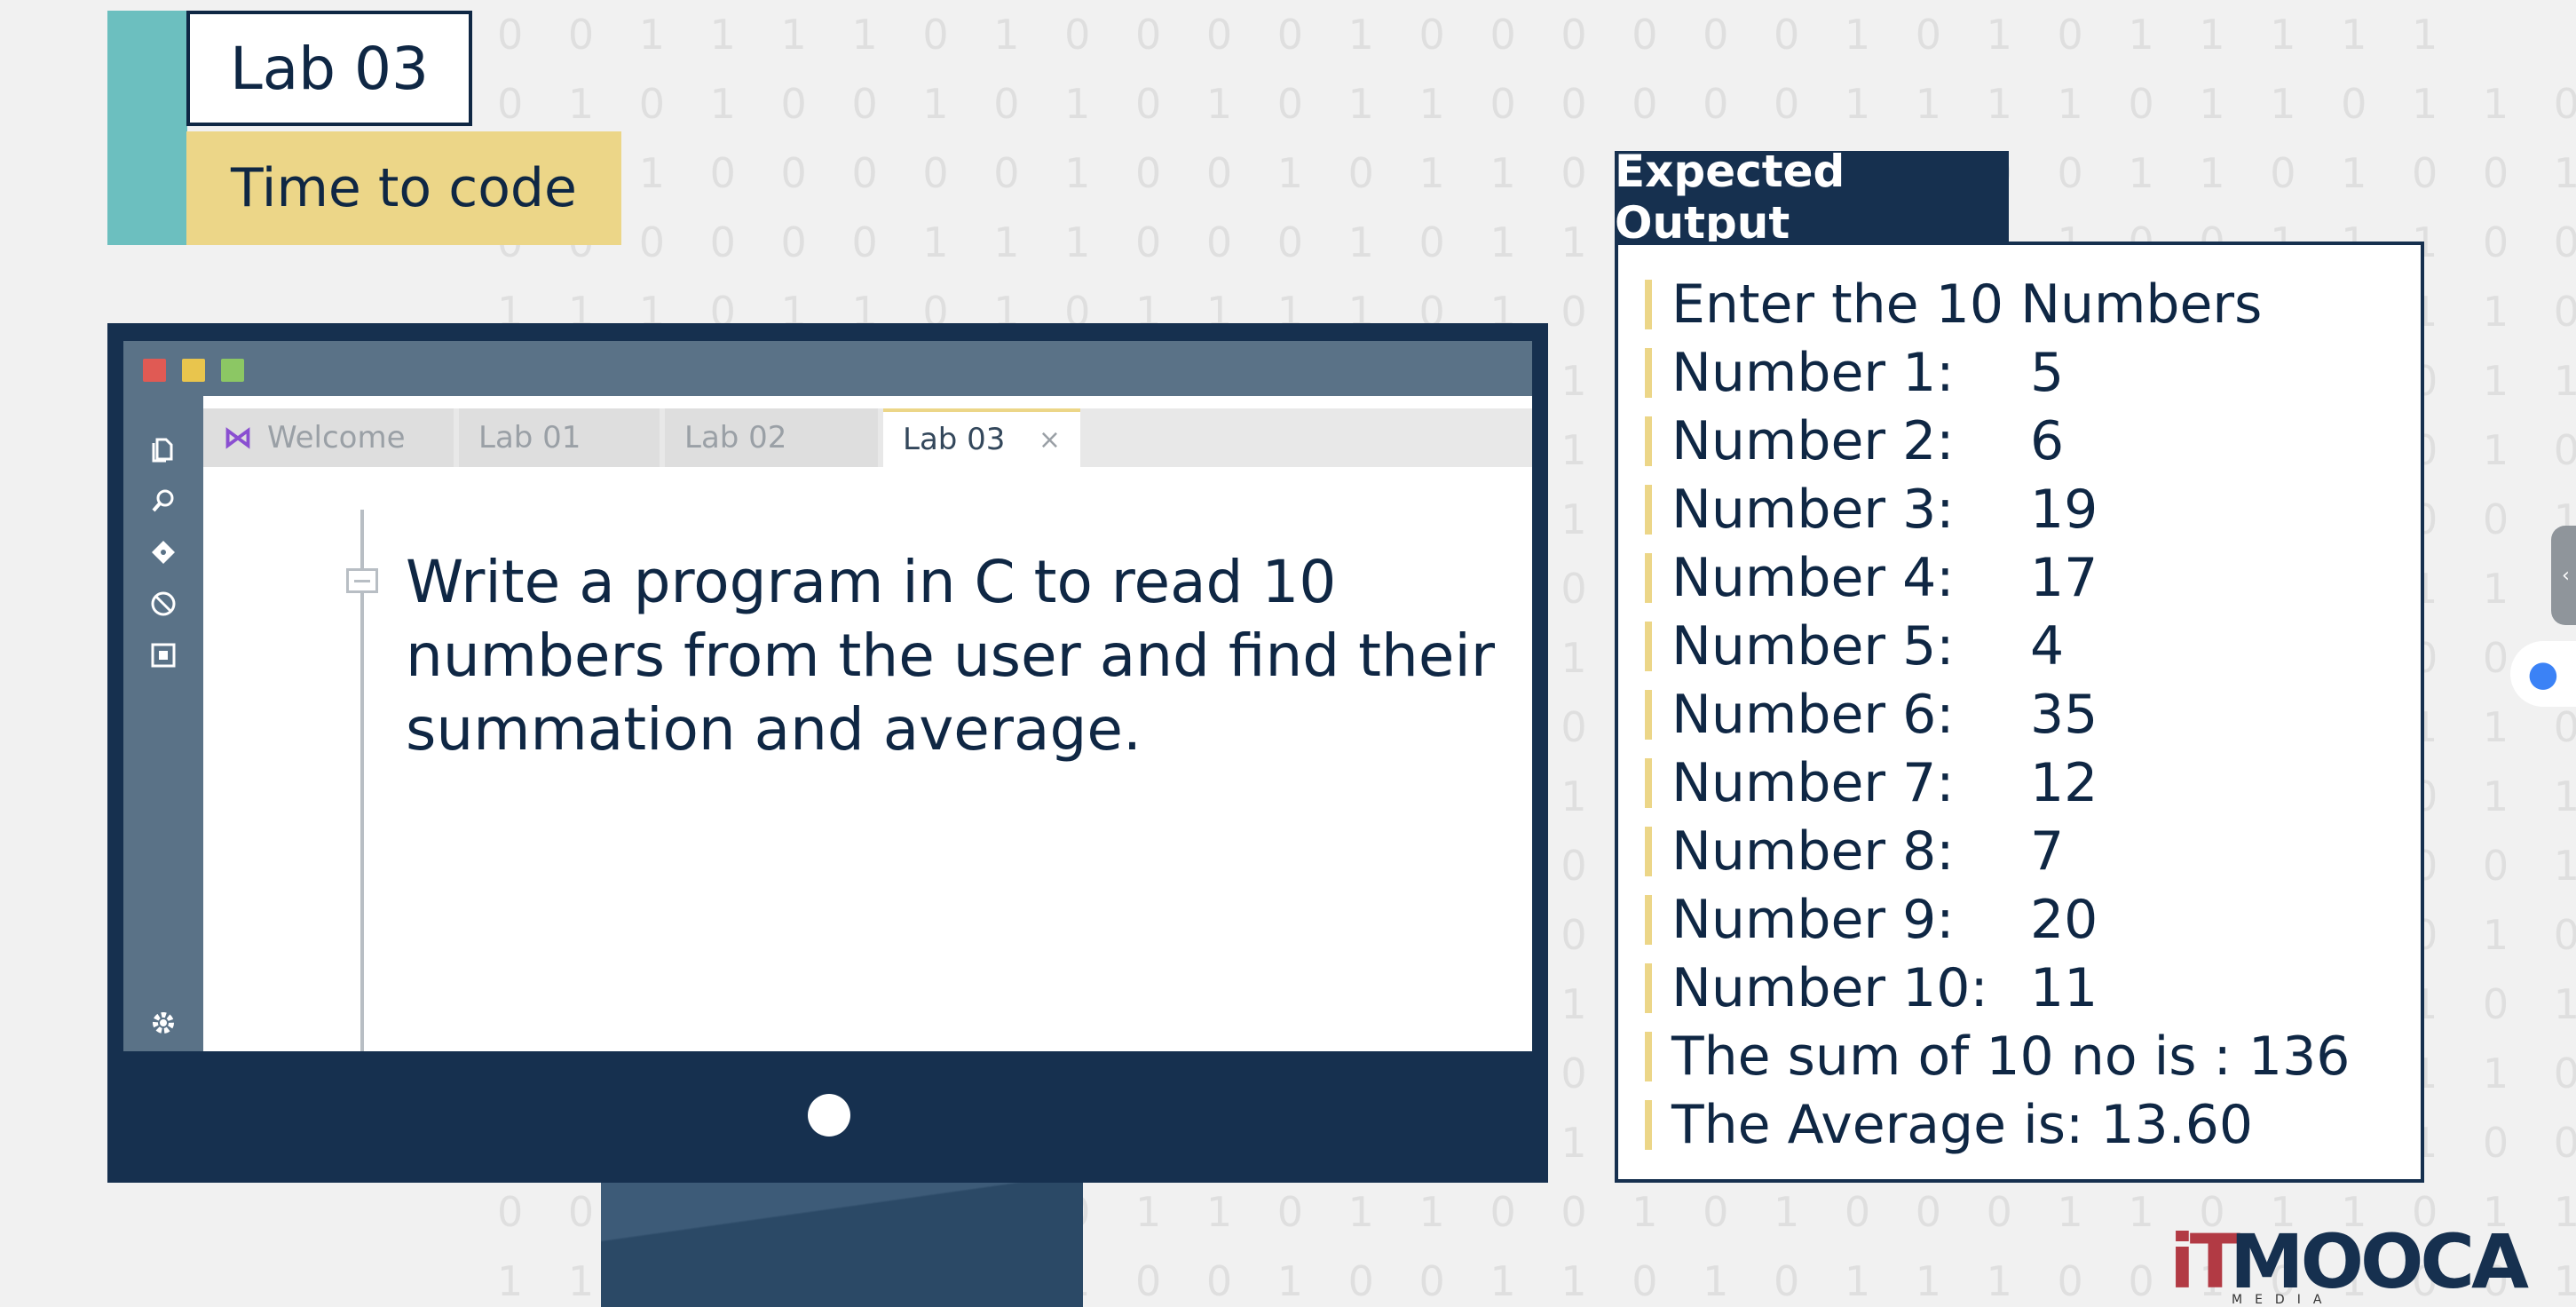 This screenshot has height=1307, width=2576. I want to click on output-line: Number 3: 19, so click(2026, 509).